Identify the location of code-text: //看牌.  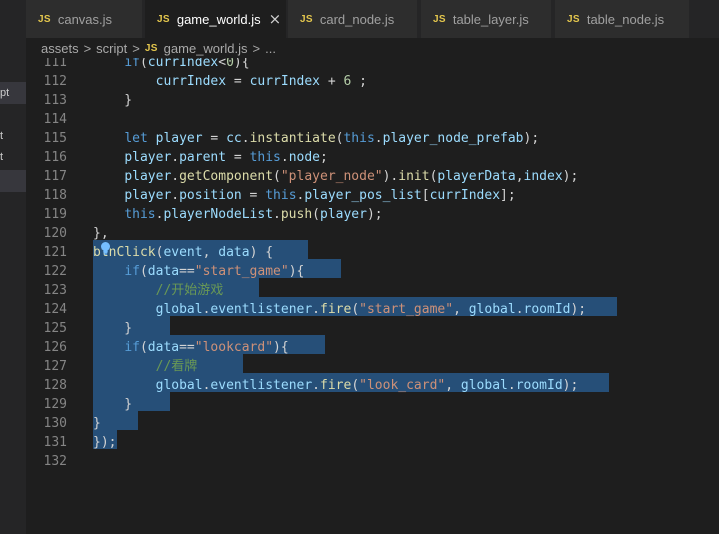
(176, 366).